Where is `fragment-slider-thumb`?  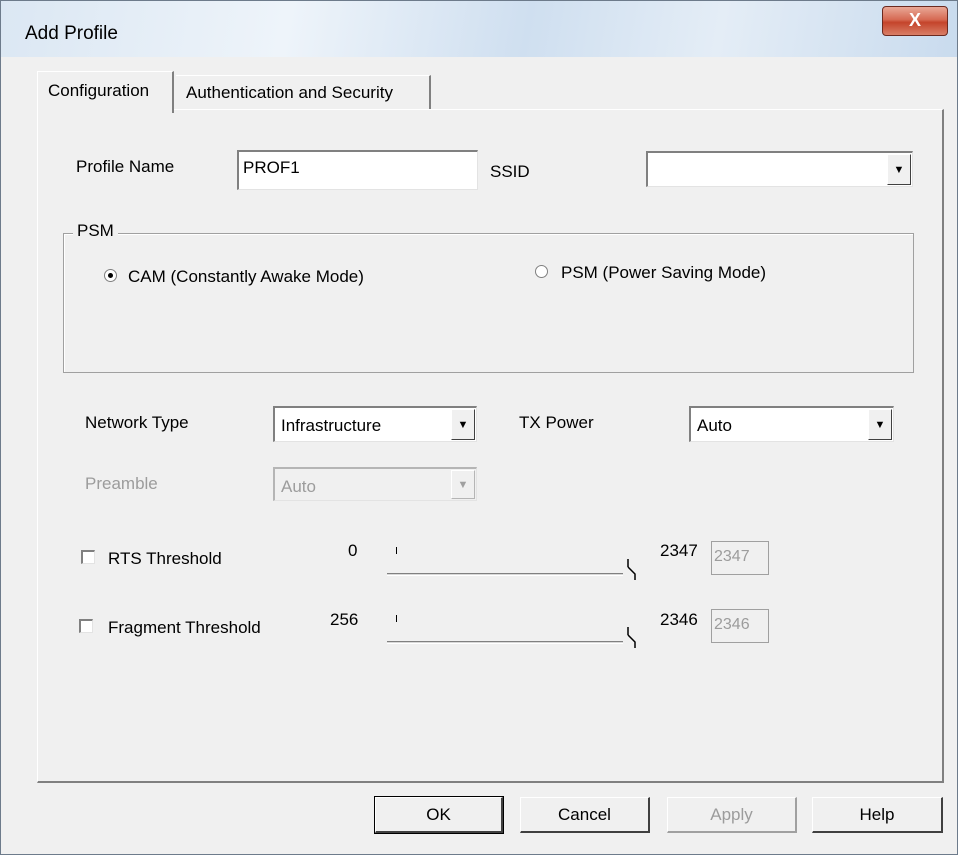
fragment-slider-thumb is located at coordinates (632, 637).